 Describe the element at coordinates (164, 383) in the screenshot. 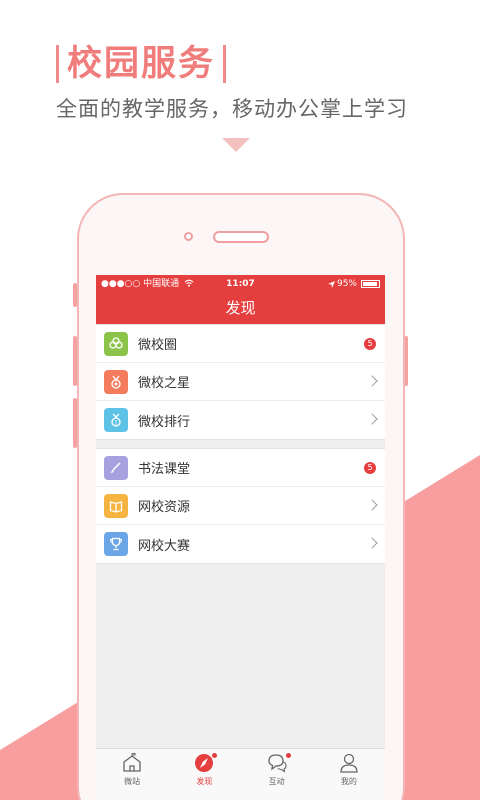

I see `menu-item-label: 微校之星` at that location.